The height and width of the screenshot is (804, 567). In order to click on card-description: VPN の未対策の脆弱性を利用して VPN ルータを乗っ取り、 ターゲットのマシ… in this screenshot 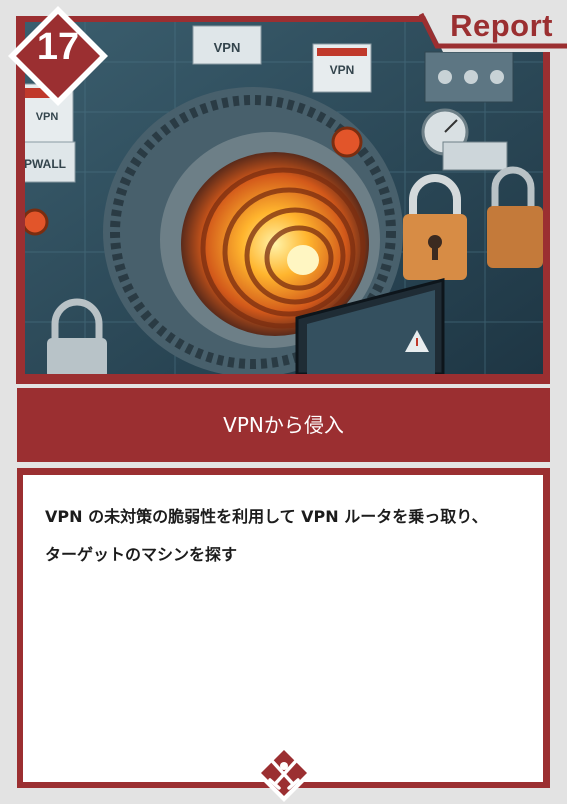, I will do `click(290, 536)`.